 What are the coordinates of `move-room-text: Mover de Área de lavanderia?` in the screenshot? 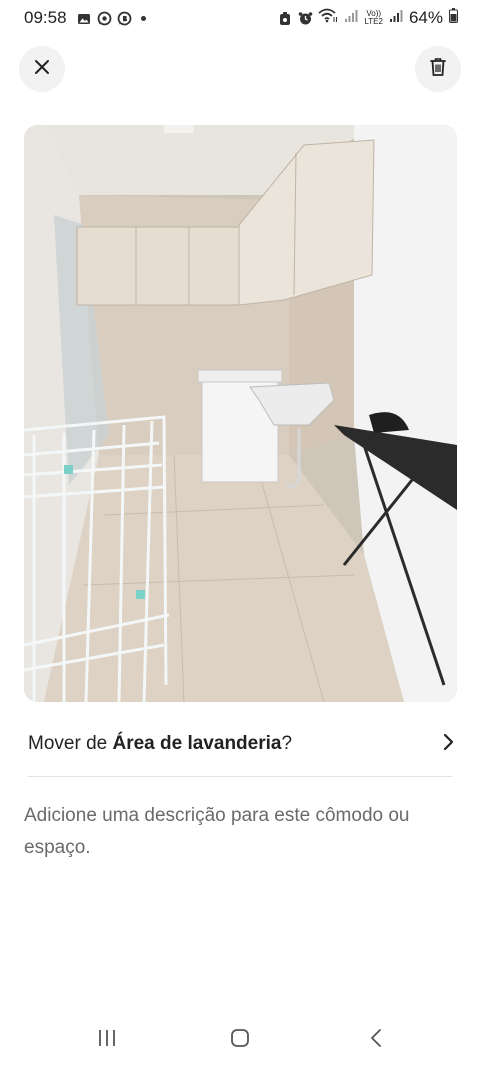 It's located at (160, 743).